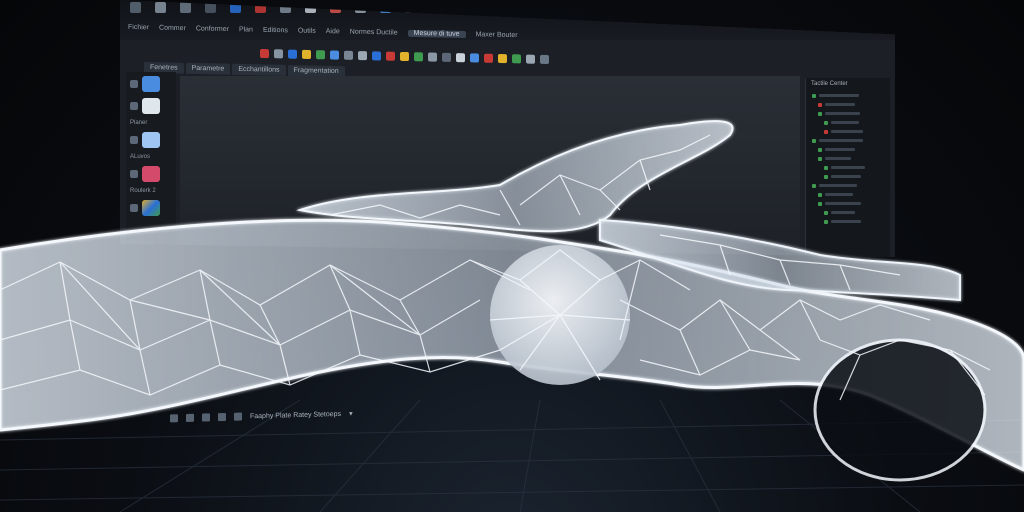 This screenshot has height=512, width=1024. Describe the element at coordinates (515, 176) in the screenshot. I see `mesh-upper-arm` at that location.